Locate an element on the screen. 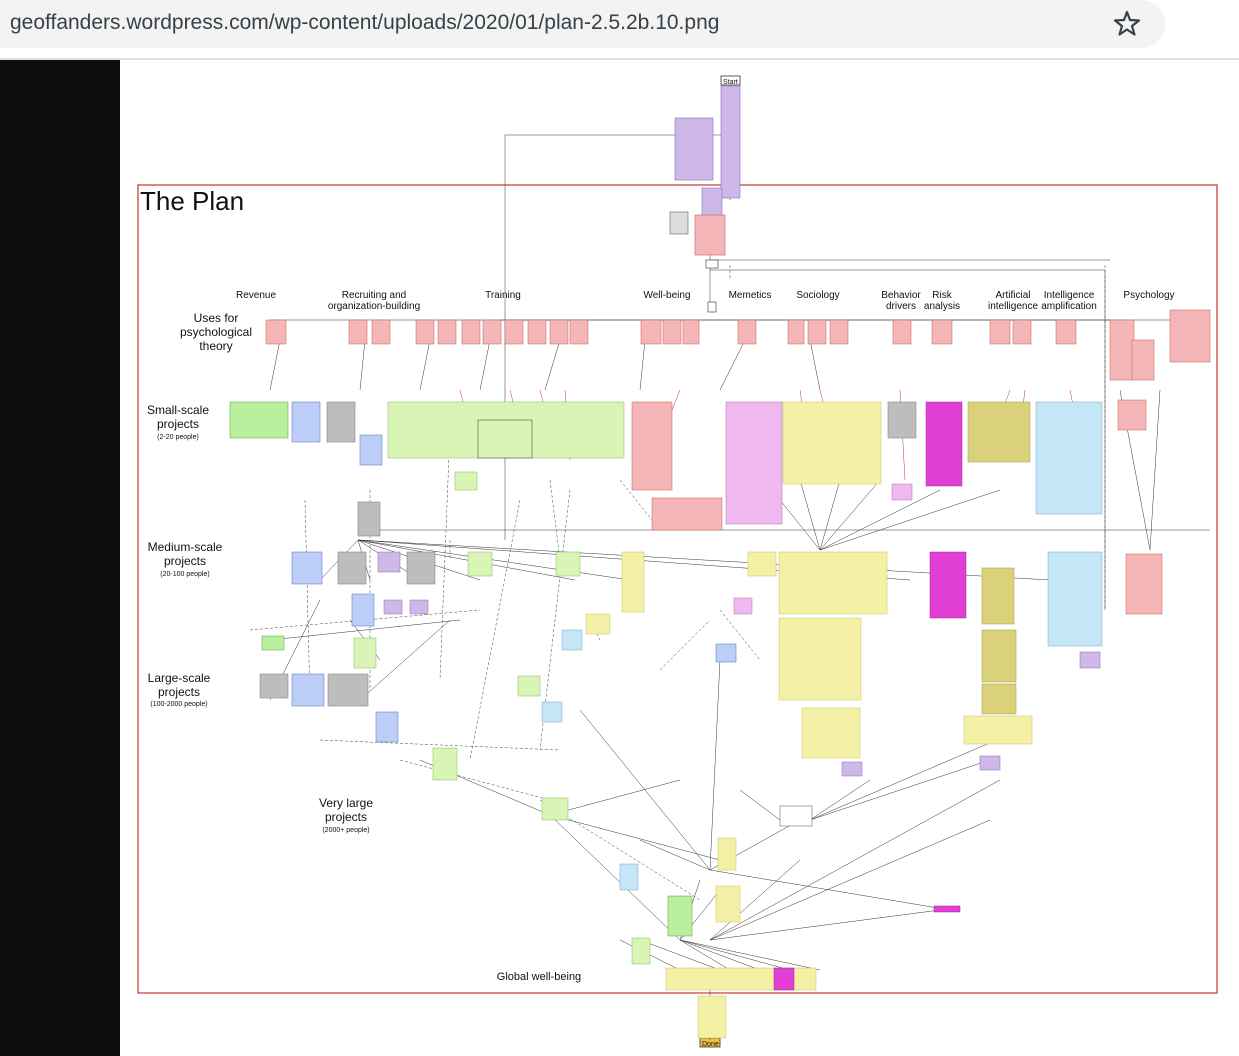 This screenshot has width=1239, height=1056. top-purple-nodes is located at coordinates (705, 199).